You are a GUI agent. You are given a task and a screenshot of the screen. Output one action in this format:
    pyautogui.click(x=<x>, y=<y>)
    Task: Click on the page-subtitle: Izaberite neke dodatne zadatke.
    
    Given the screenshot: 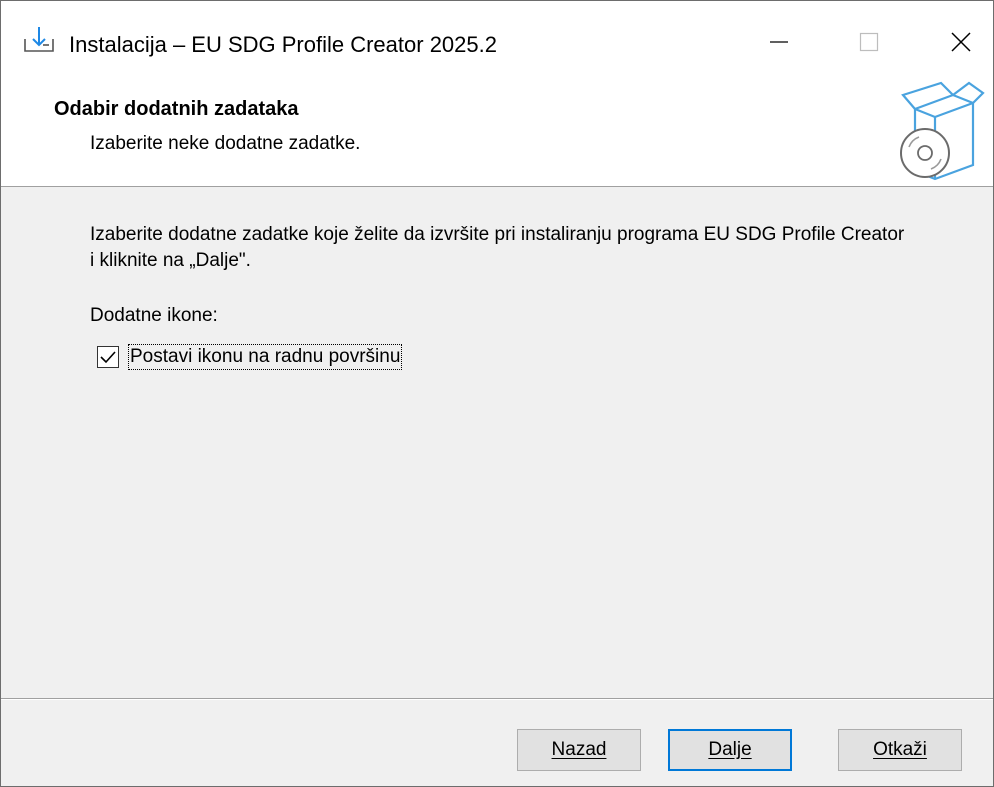 What is the action you would take?
    pyautogui.click(x=225, y=143)
    